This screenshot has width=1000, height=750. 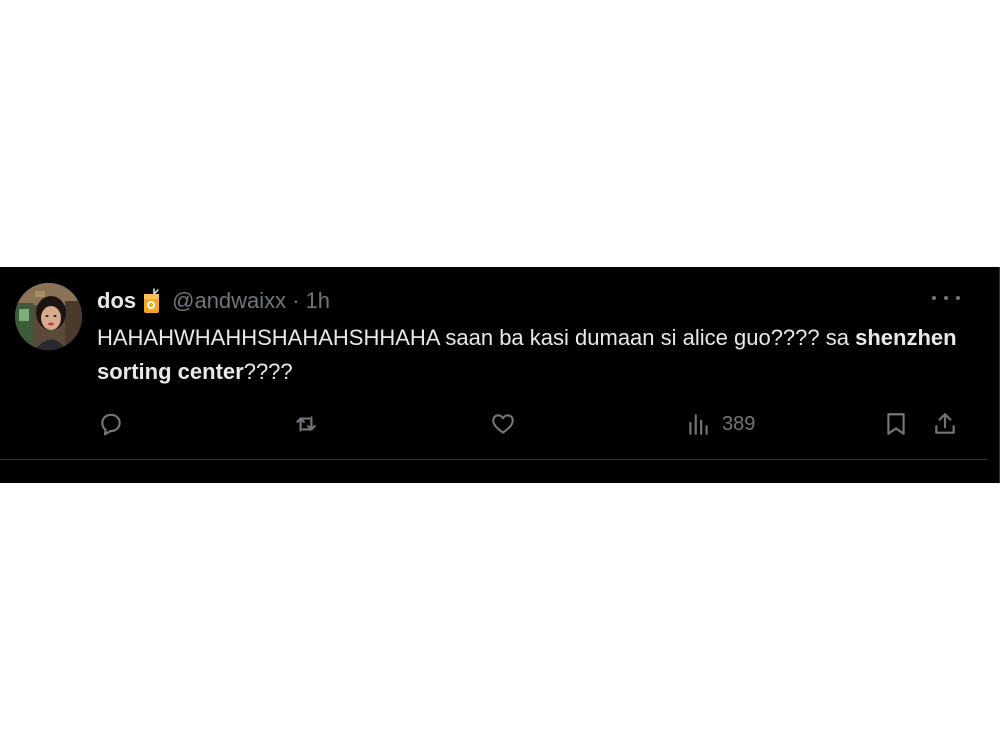 I want to click on tweet-text-part2: ????, so click(x=268, y=371).